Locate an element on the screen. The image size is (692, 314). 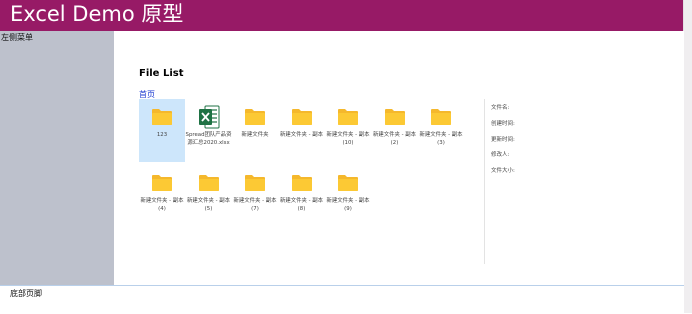
excel-file-icon is located at coordinates (209, 117).